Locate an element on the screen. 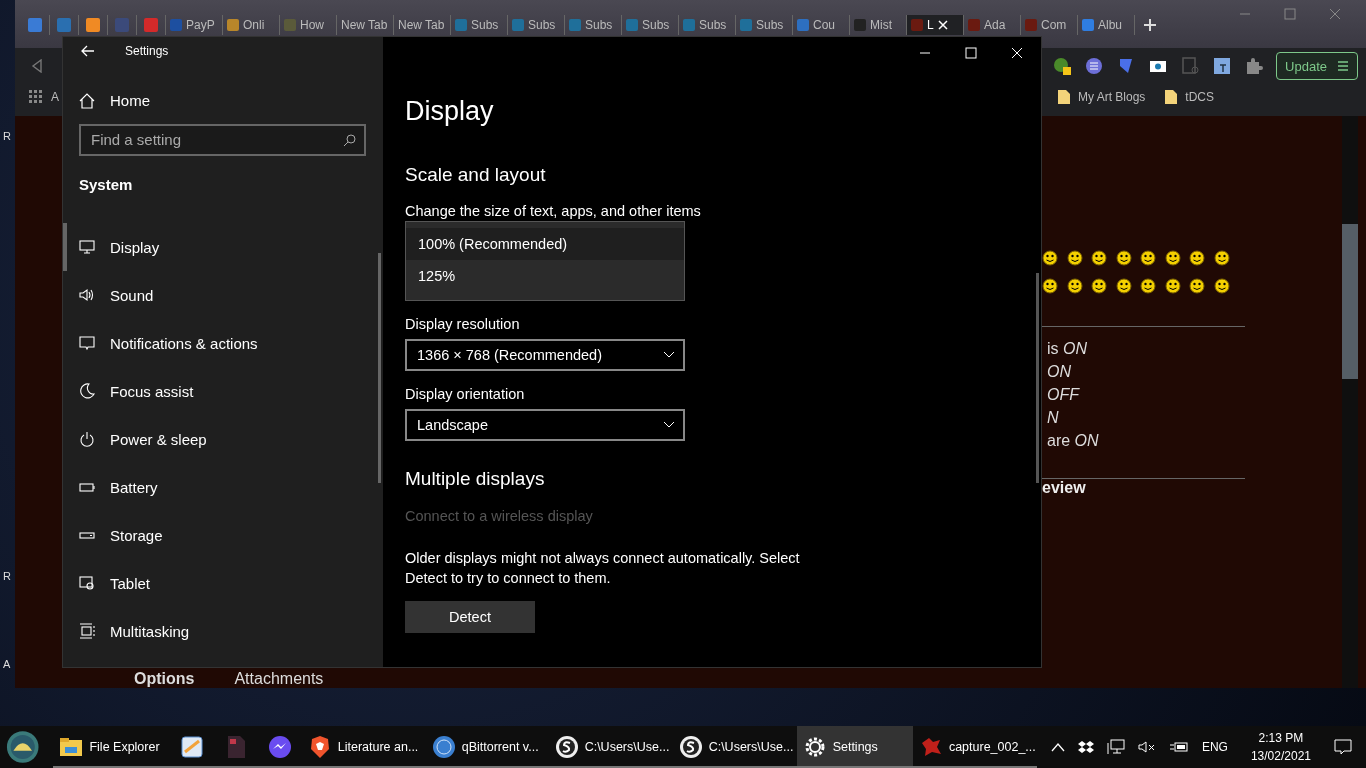 This screenshot has height=768, width=1366. battery-charging-icon is located at coordinates (1178, 747).